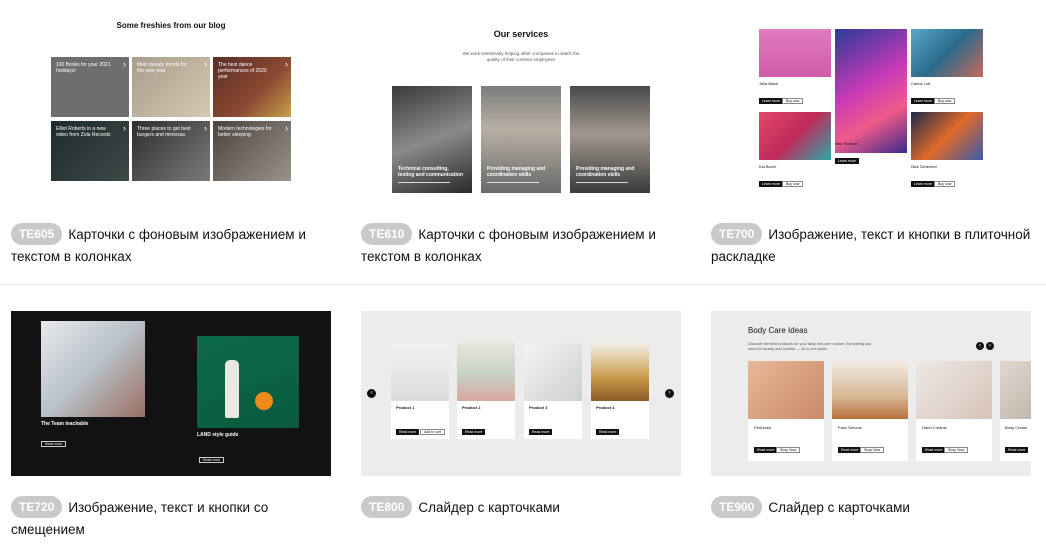  What do you see at coordinates (37, 507) in the screenshot?
I see `template-code-badge: TE720` at bounding box center [37, 507].